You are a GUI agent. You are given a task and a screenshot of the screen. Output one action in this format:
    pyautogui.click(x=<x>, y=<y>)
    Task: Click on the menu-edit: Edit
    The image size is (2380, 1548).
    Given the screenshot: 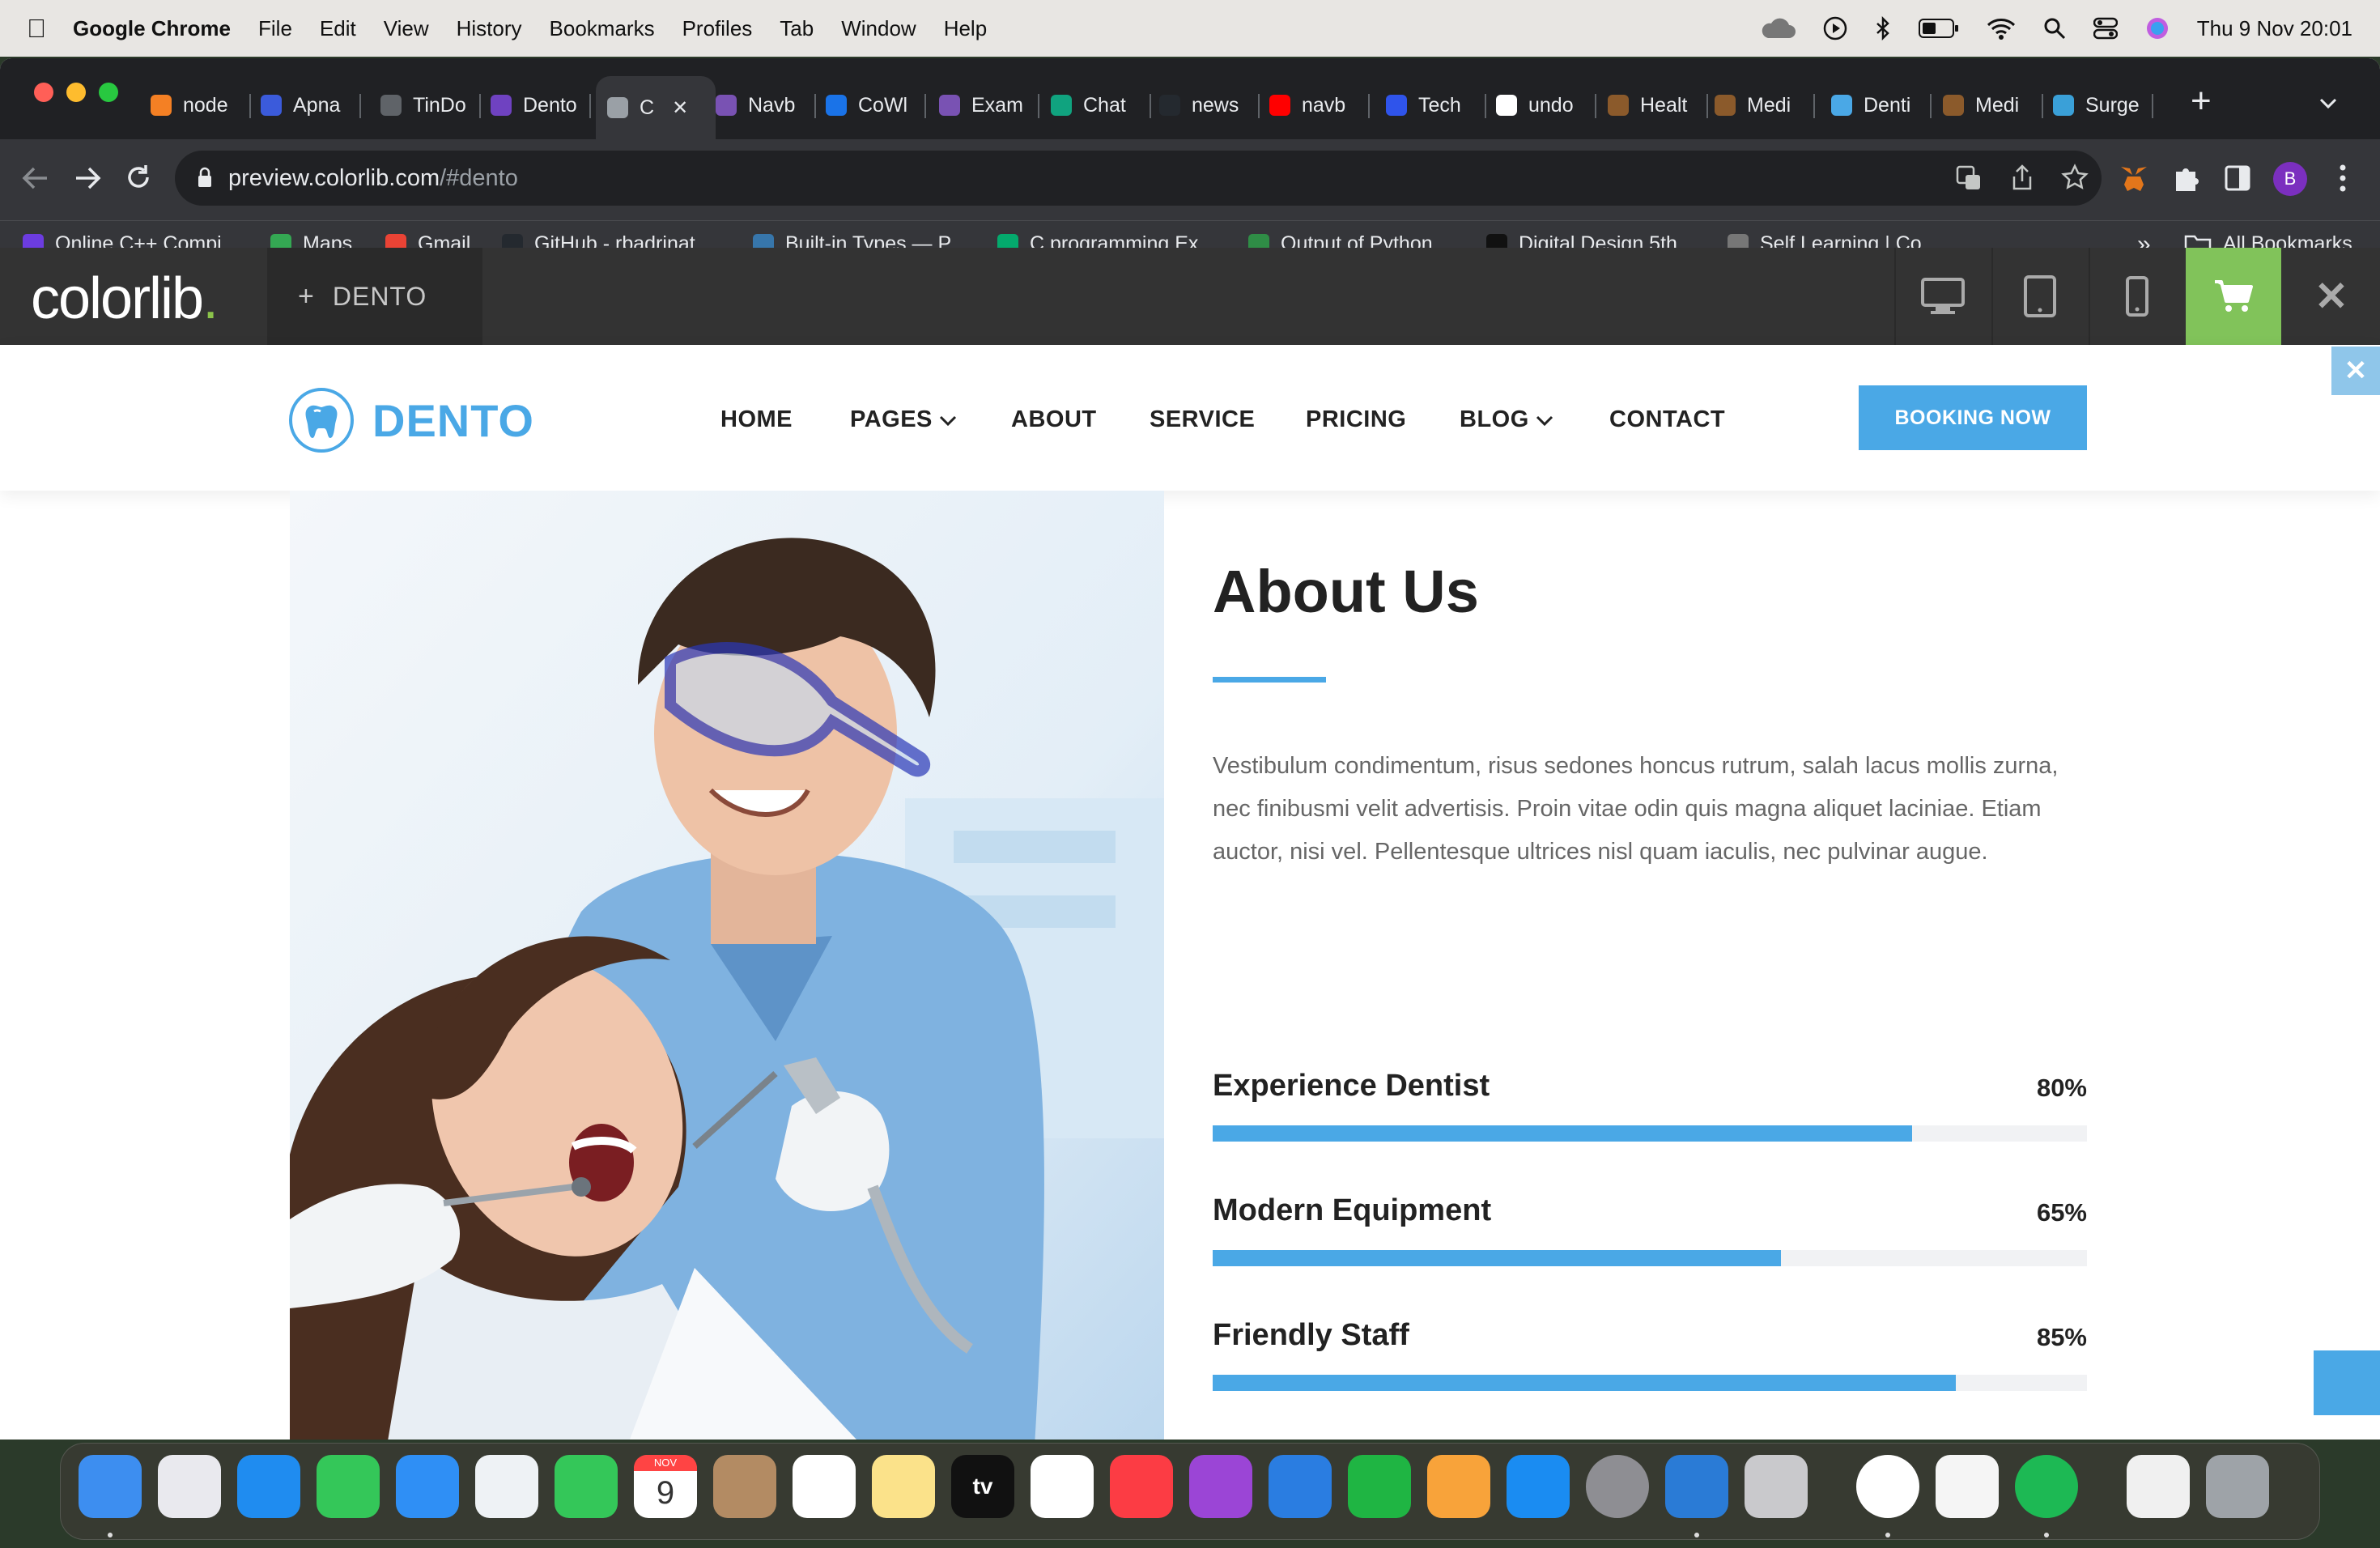 What is the action you would take?
    pyautogui.click(x=338, y=29)
    